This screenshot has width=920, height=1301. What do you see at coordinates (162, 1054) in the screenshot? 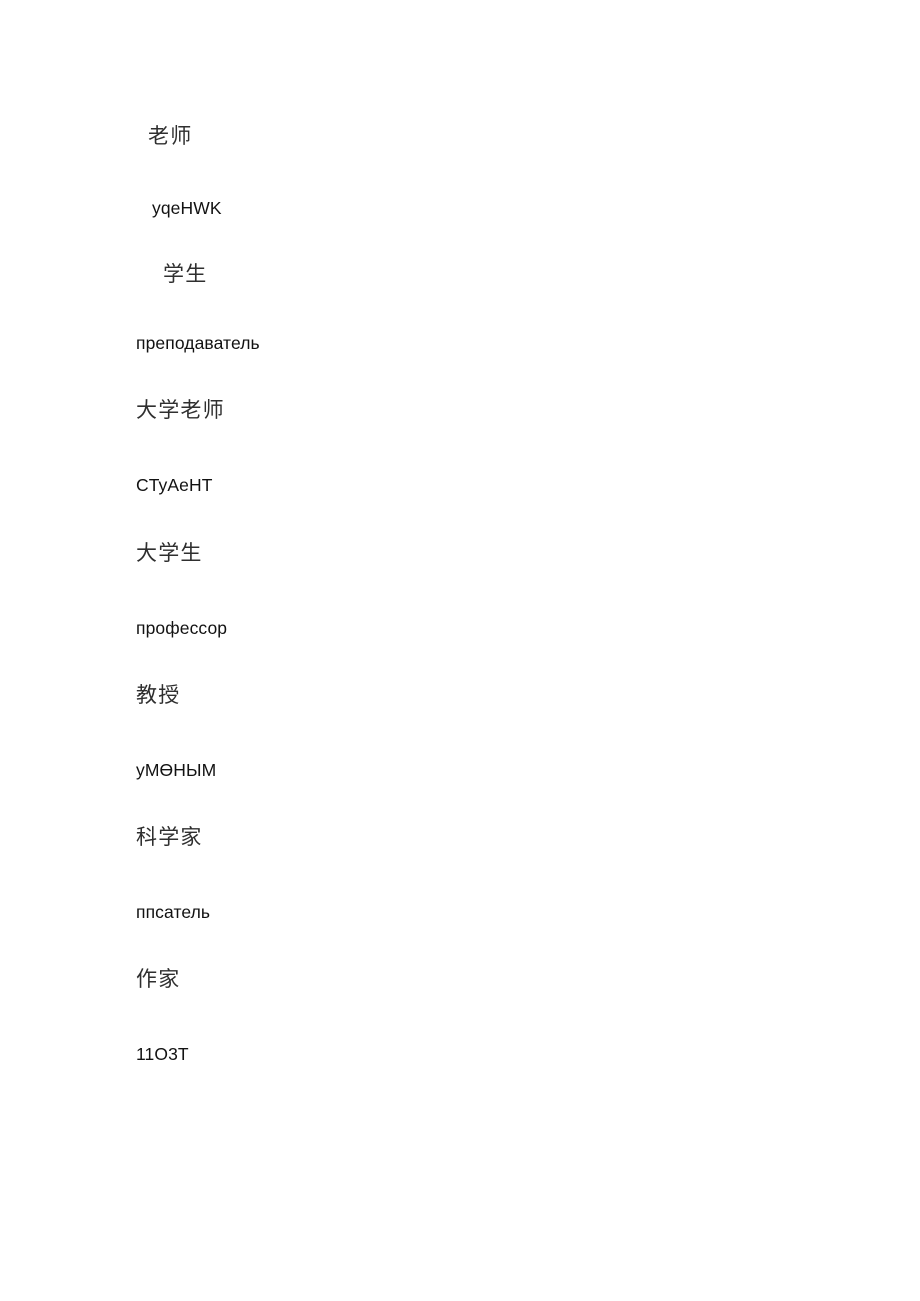
I see `vocabulary-line: 11О3Т` at bounding box center [162, 1054].